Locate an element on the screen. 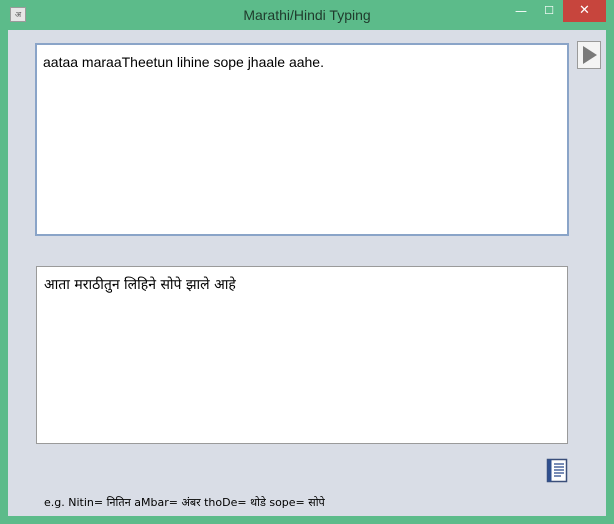  convert-button is located at coordinates (589, 55).